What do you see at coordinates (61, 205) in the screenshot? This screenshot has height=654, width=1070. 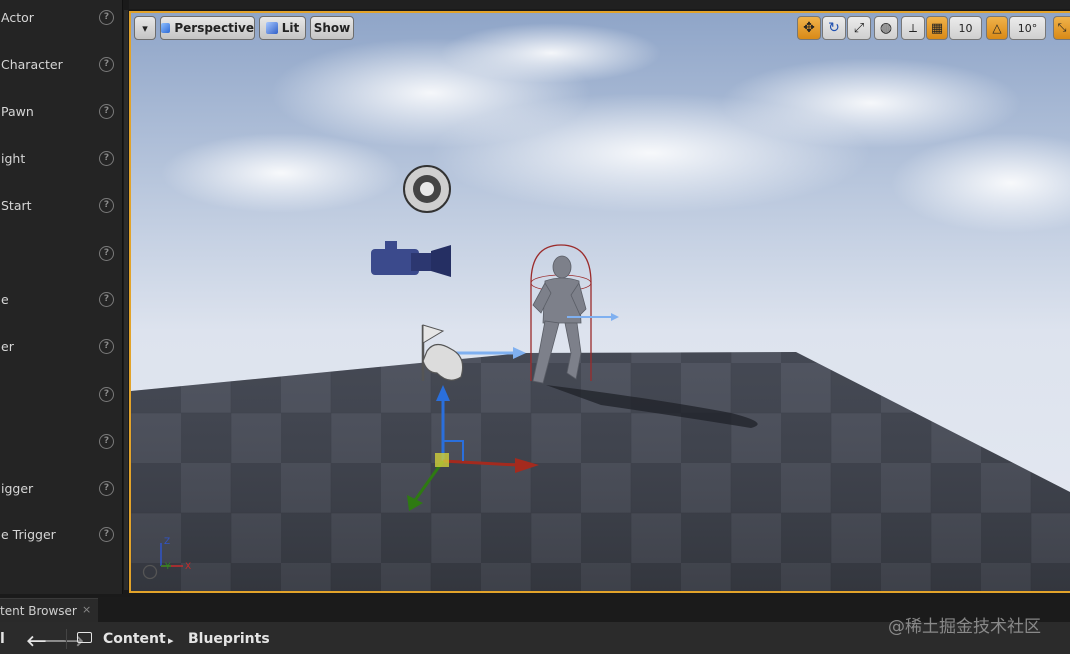 I see `panel-item-player-start: Start ?` at bounding box center [61, 205].